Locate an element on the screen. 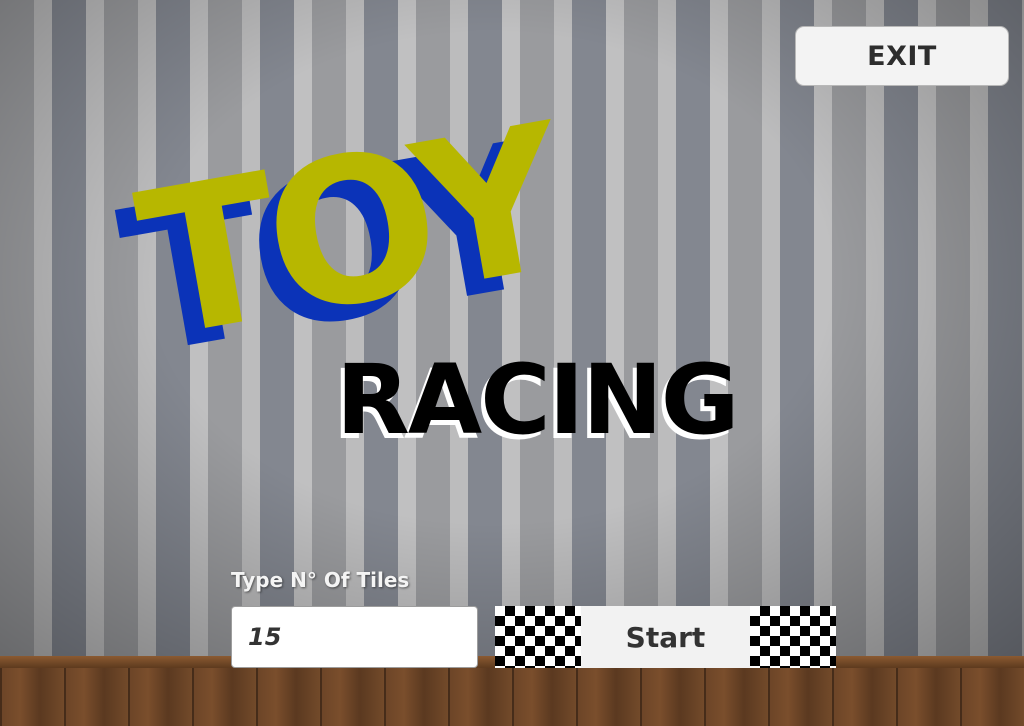 Image resolution: width=1024 pixels, height=726 pixels. checkered-flag-icon-right is located at coordinates (793, 637).